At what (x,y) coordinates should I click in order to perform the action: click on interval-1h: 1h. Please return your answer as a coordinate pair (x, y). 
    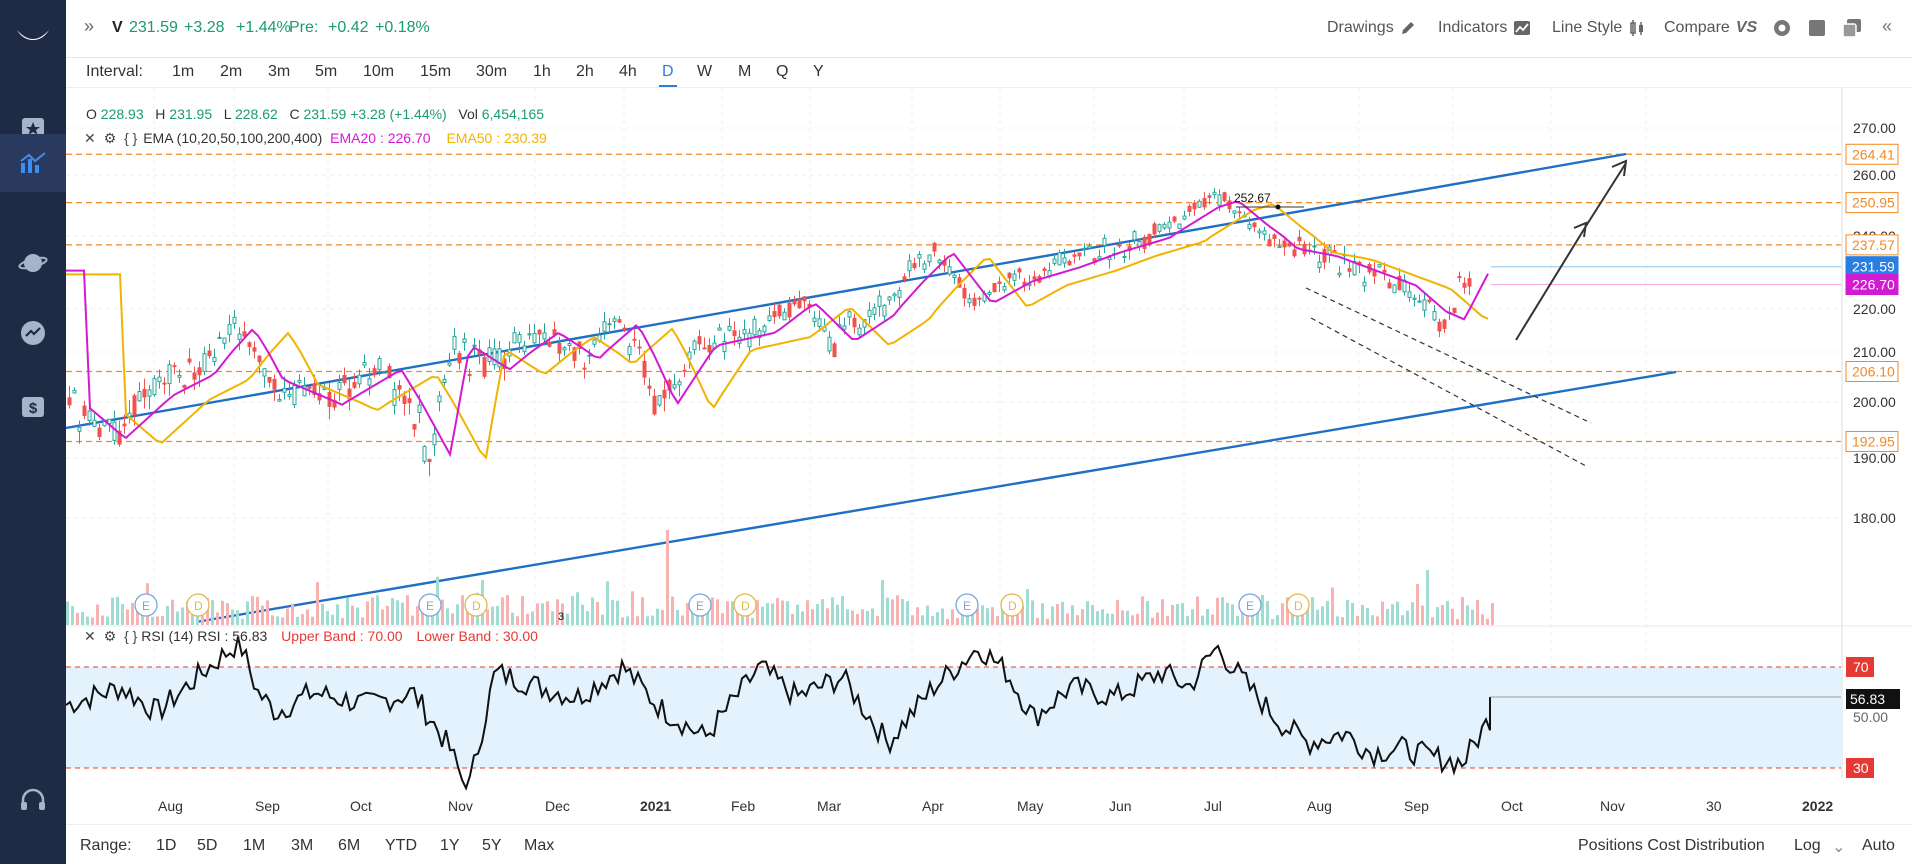
    Looking at the image, I should click on (542, 72).